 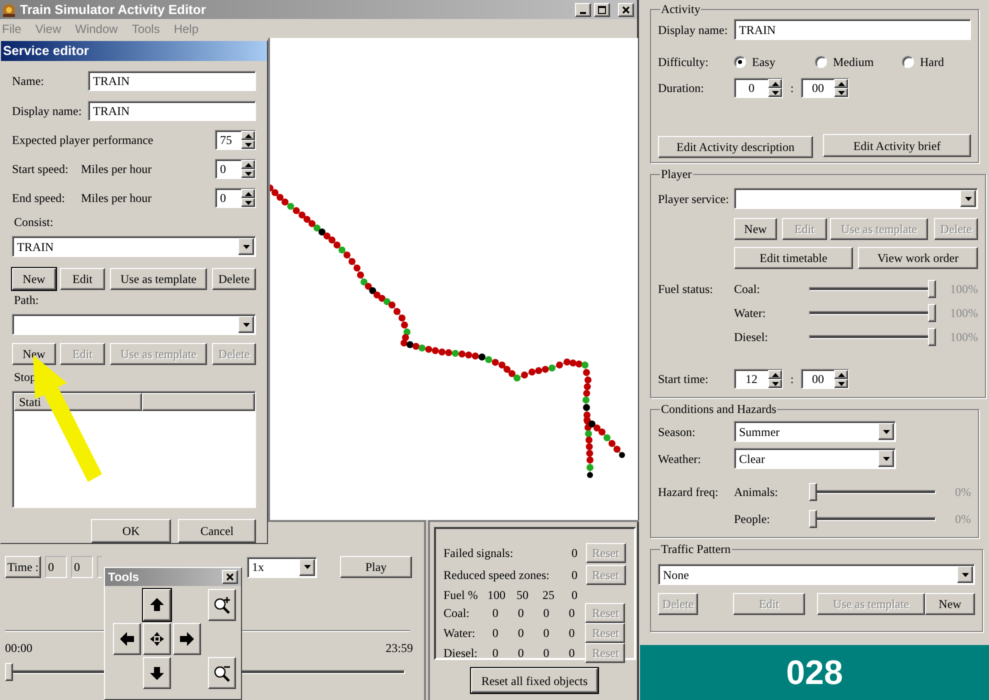 What do you see at coordinates (897, 145) in the screenshot?
I see `brief-button: Edit Activity brief` at bounding box center [897, 145].